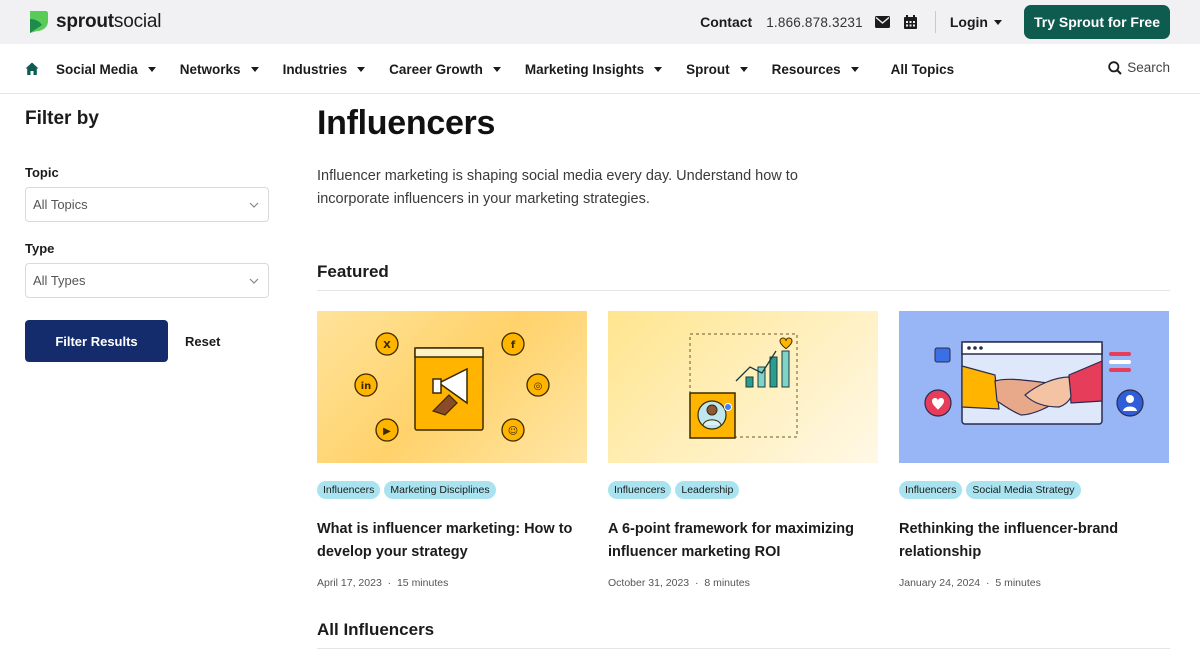 This screenshot has width=1200, height=653. What do you see at coordinates (106, 69) in the screenshot?
I see `nav-social-media: Social Media` at bounding box center [106, 69].